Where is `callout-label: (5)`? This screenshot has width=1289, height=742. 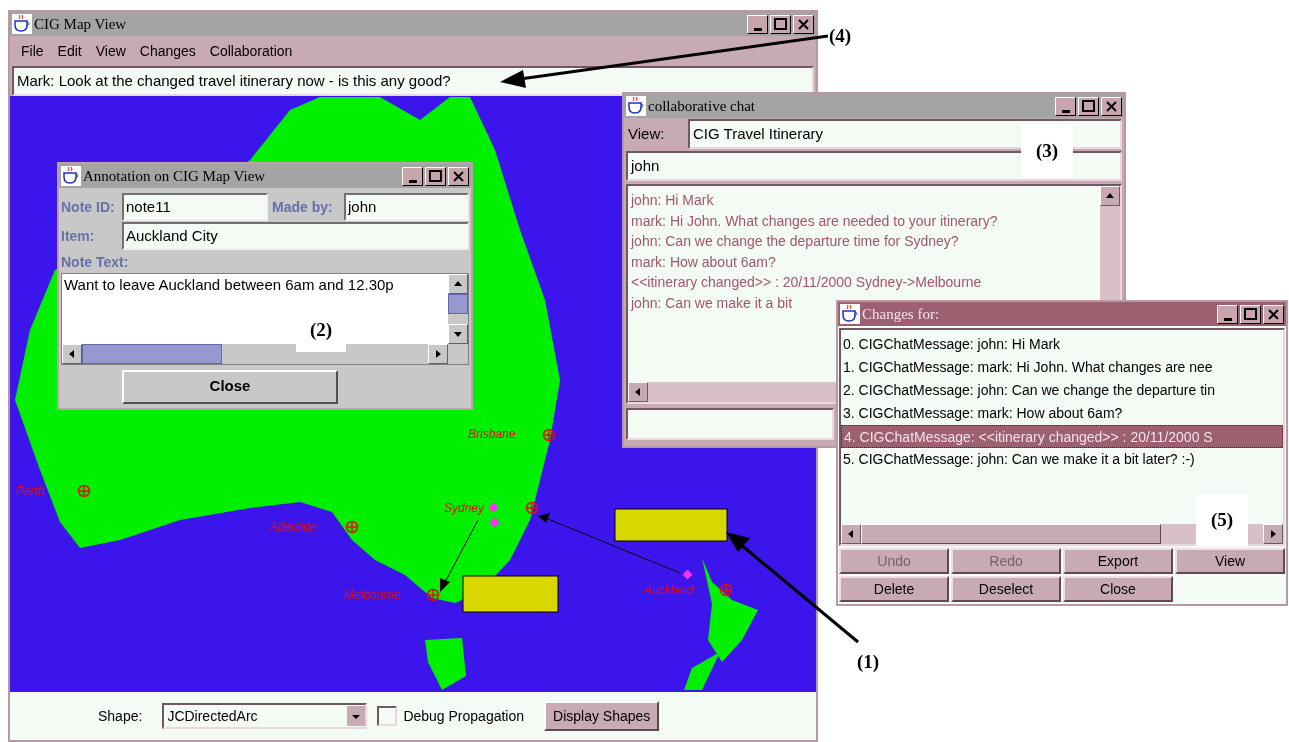 callout-label: (5) is located at coordinates (1222, 520).